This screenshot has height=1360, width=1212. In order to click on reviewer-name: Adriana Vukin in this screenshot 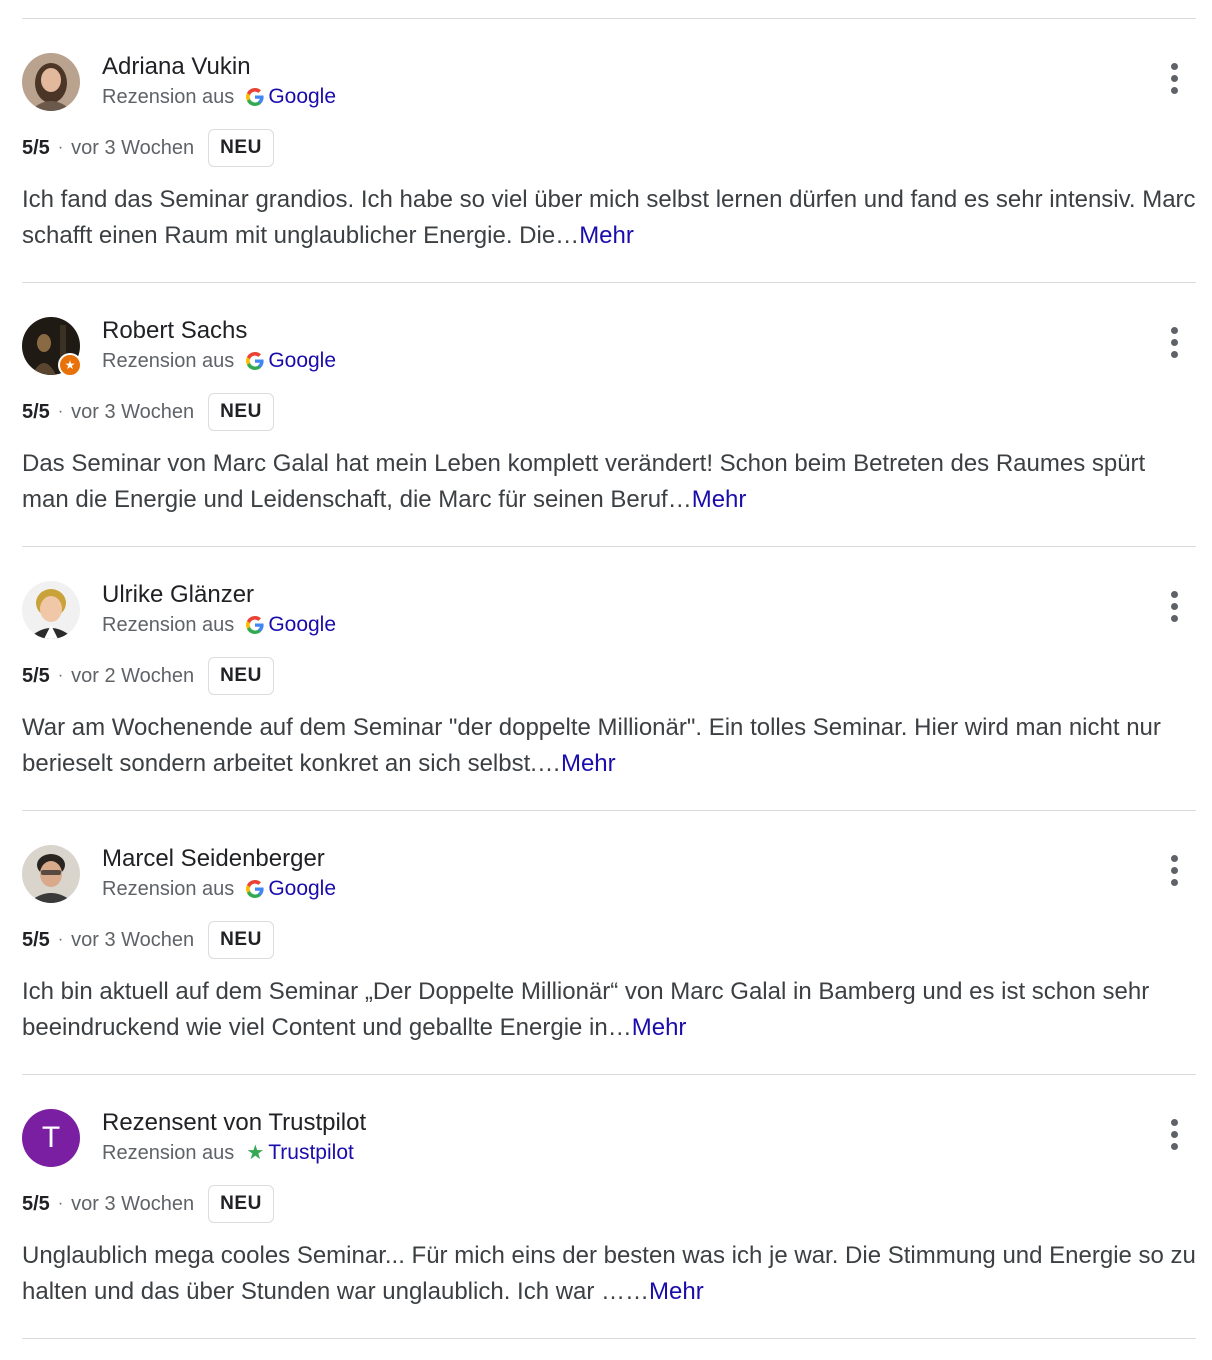, I will do `click(176, 67)`.